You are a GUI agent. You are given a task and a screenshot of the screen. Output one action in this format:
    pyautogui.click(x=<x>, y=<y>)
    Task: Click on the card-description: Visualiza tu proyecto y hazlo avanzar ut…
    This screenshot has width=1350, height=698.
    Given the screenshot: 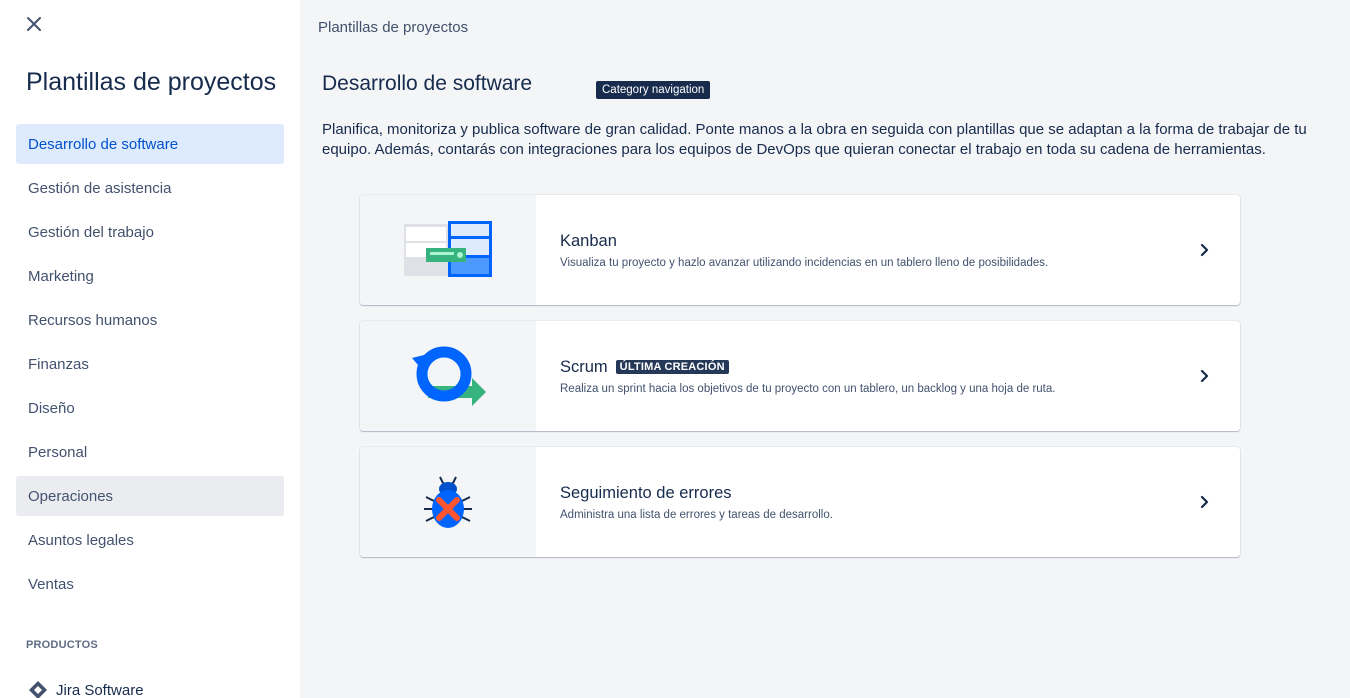 What is the action you would take?
    pyautogui.click(x=804, y=262)
    